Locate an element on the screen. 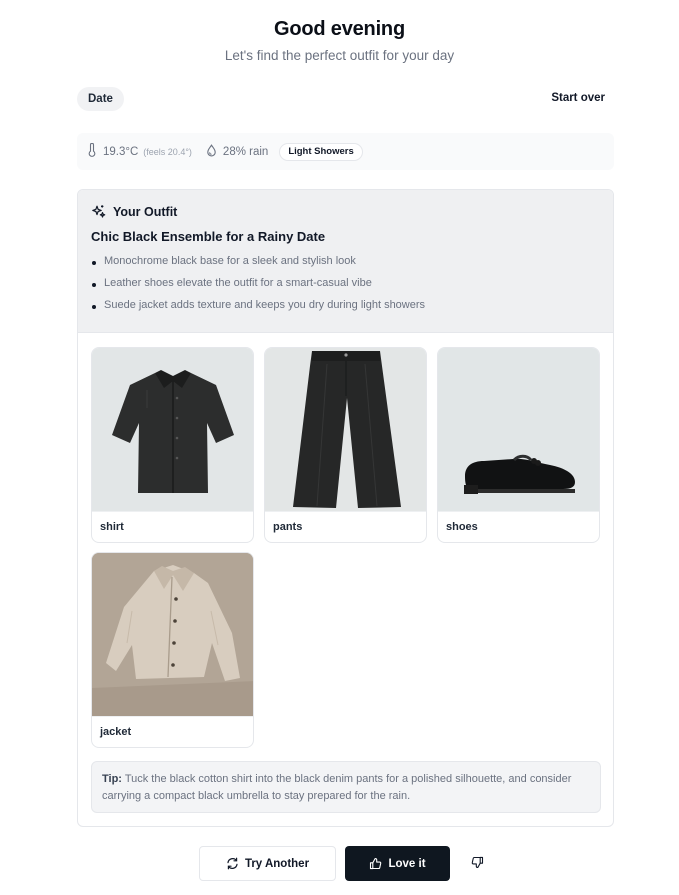 This screenshot has width=679, height=895. thumbs-up-icon is located at coordinates (378, 863).